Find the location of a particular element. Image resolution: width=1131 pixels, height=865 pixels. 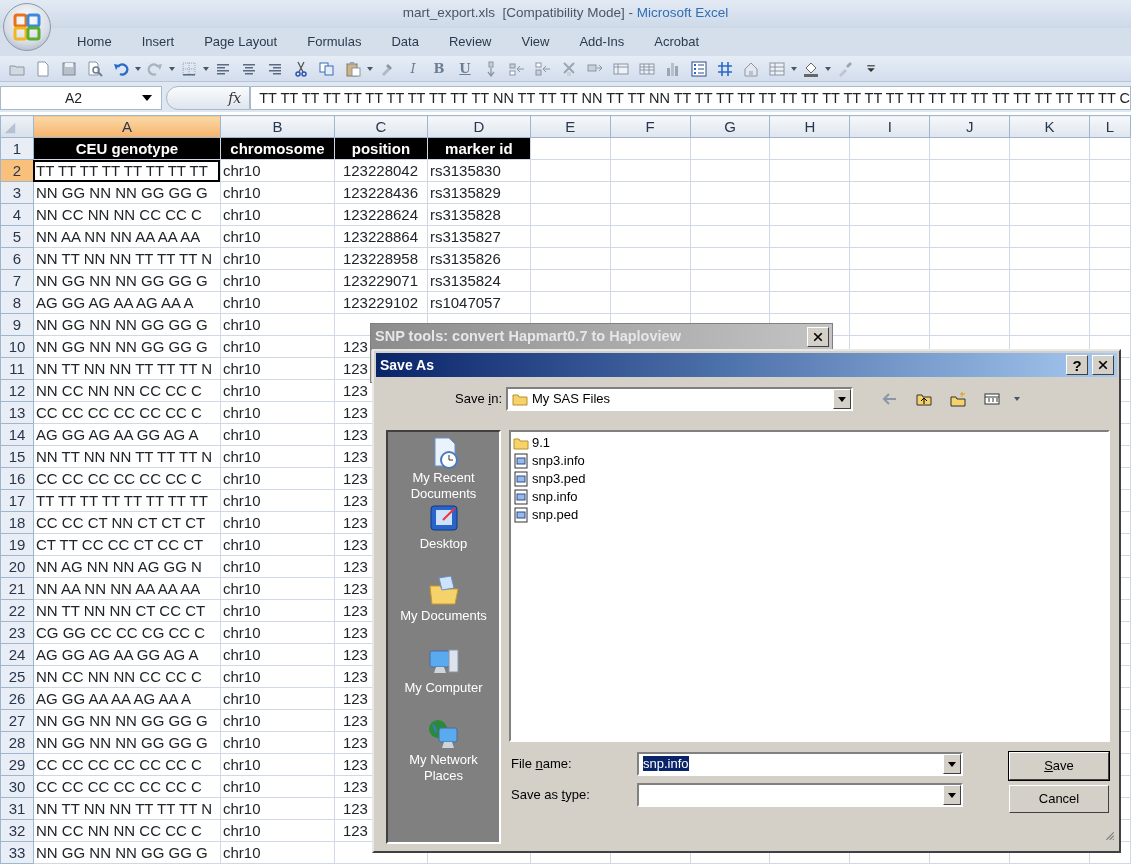

column-header: E is located at coordinates (570, 126).